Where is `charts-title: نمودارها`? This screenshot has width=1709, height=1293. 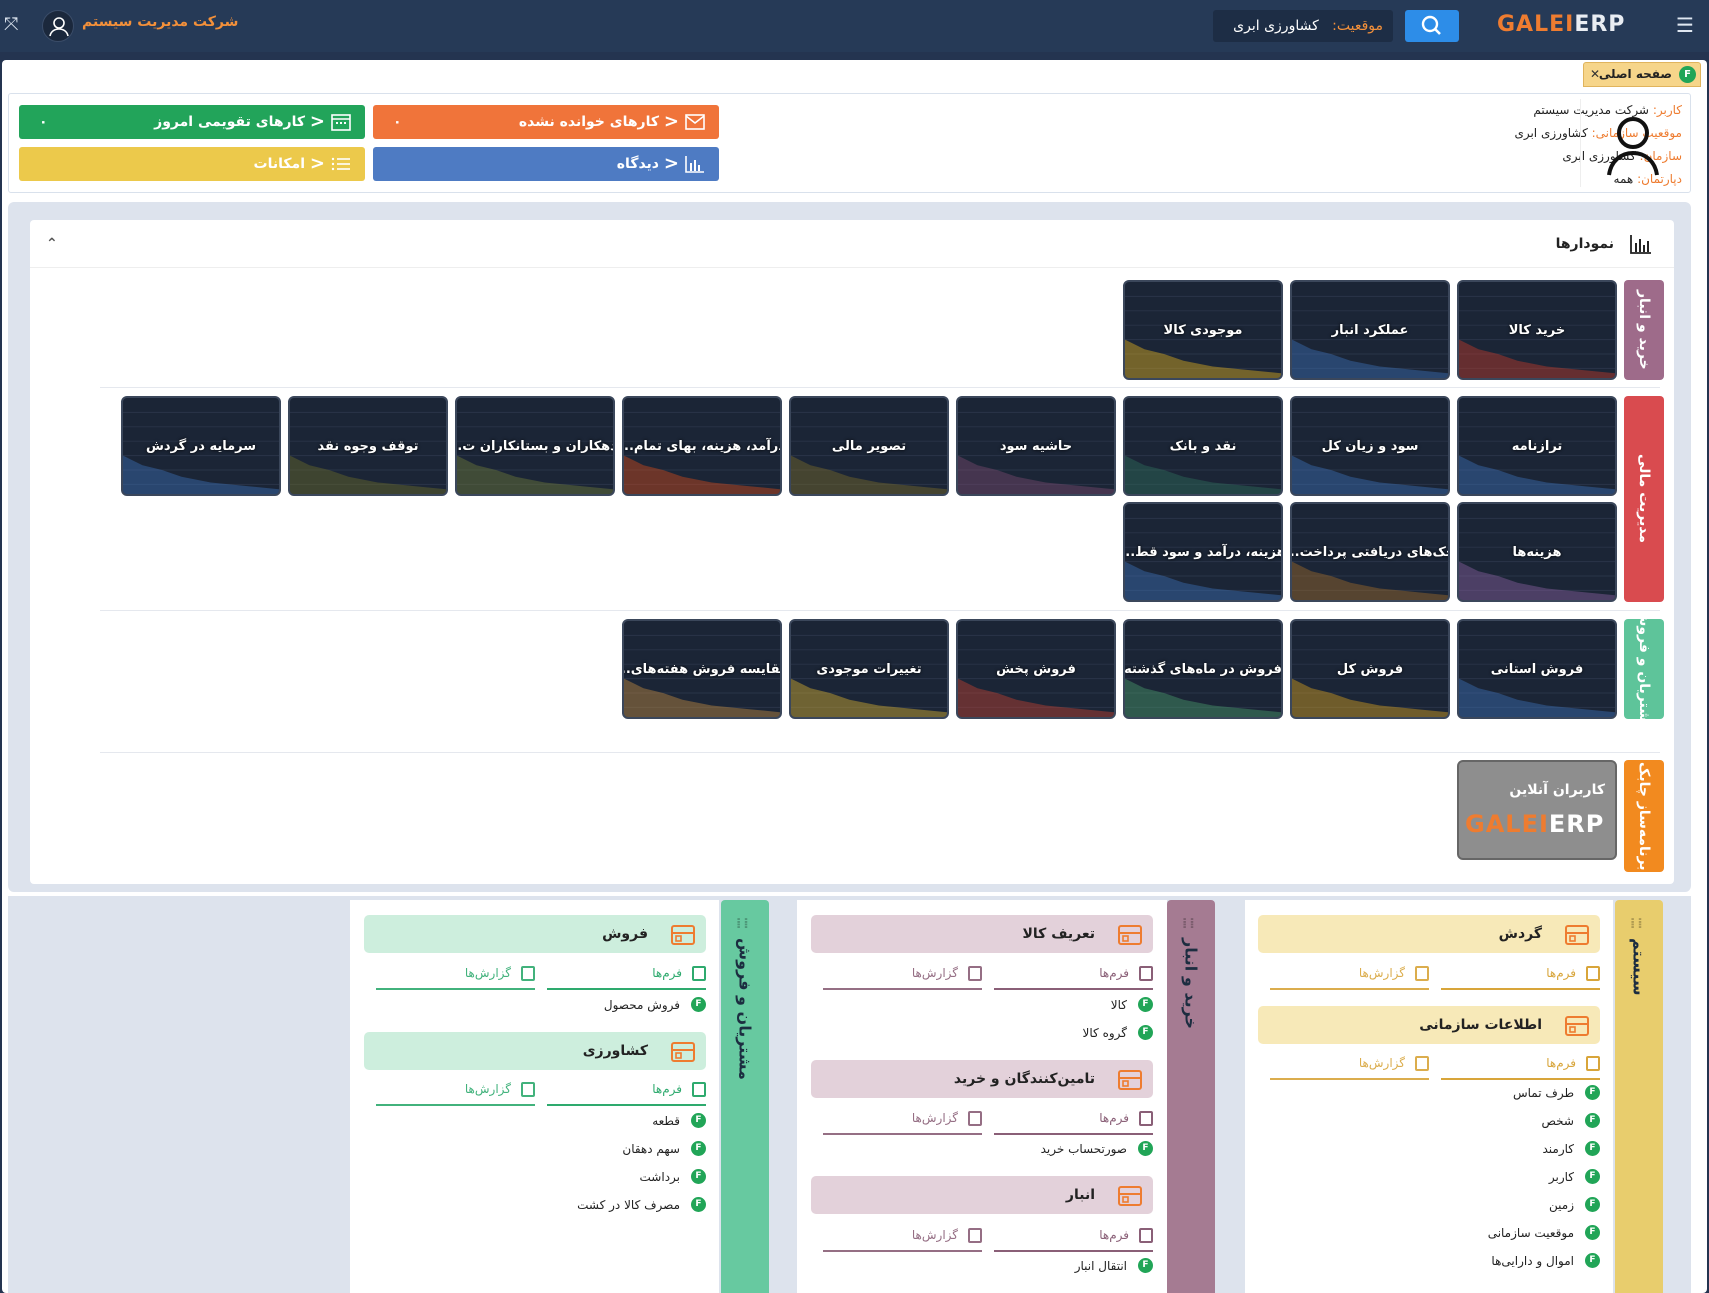 charts-title: نمودارها is located at coordinates (1584, 244).